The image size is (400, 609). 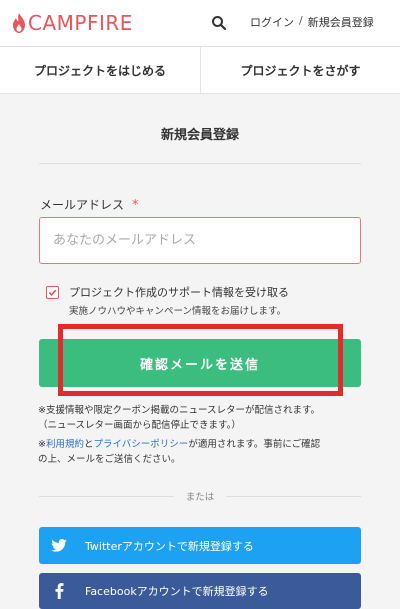 I want to click on privacy-policy-link: プライバシーポリシー, so click(x=141, y=444).